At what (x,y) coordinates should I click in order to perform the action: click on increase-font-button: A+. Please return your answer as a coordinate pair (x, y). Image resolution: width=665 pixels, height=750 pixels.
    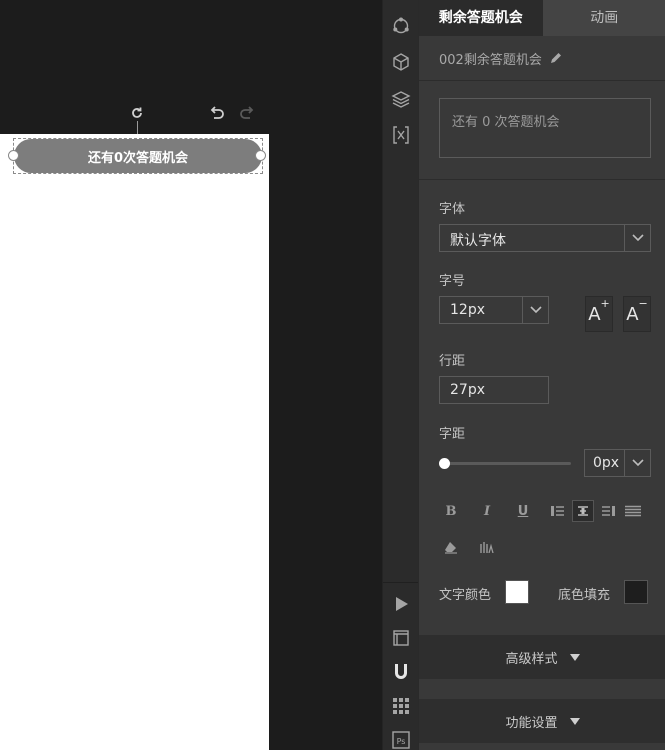
    Looking at the image, I should click on (599, 314).